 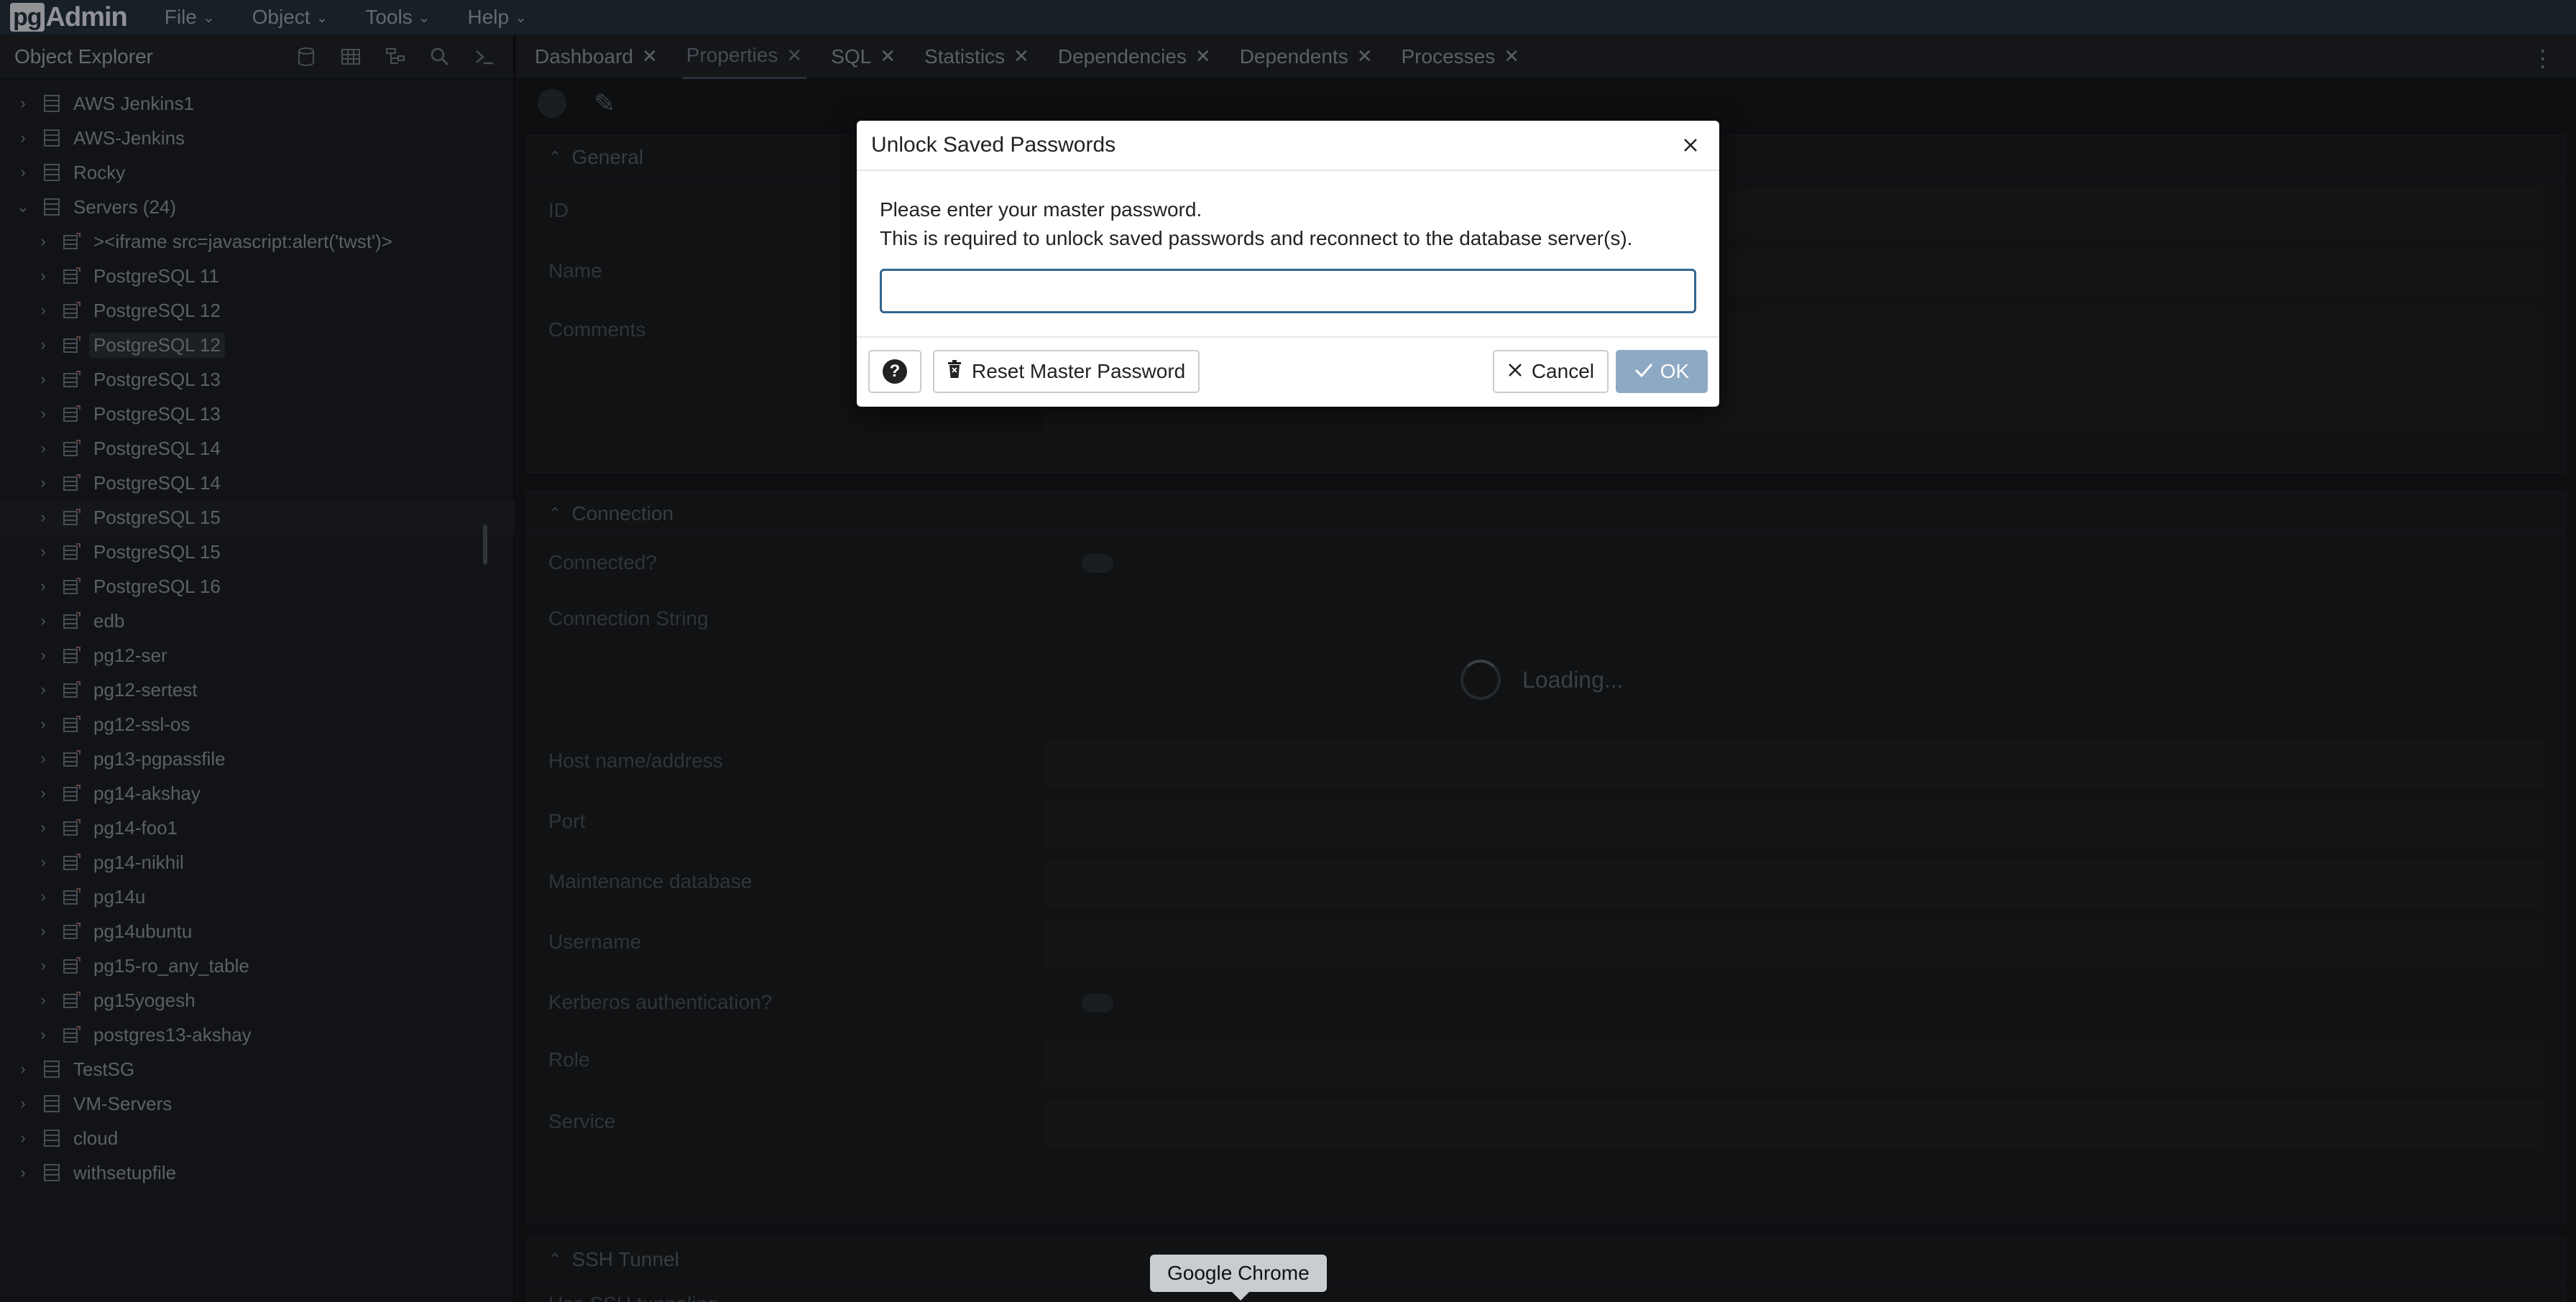 What do you see at coordinates (1675, 371) in the screenshot?
I see `ok-button-label: OK` at bounding box center [1675, 371].